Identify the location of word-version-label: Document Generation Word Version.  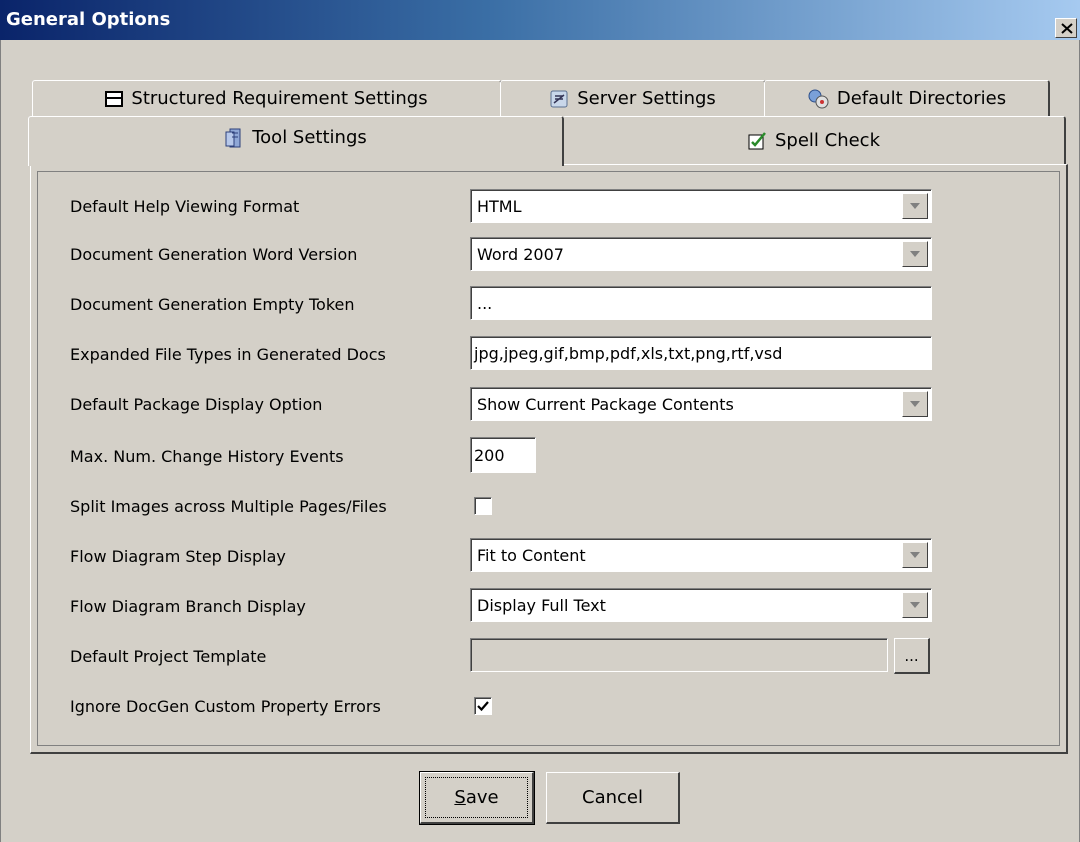
(214, 254).